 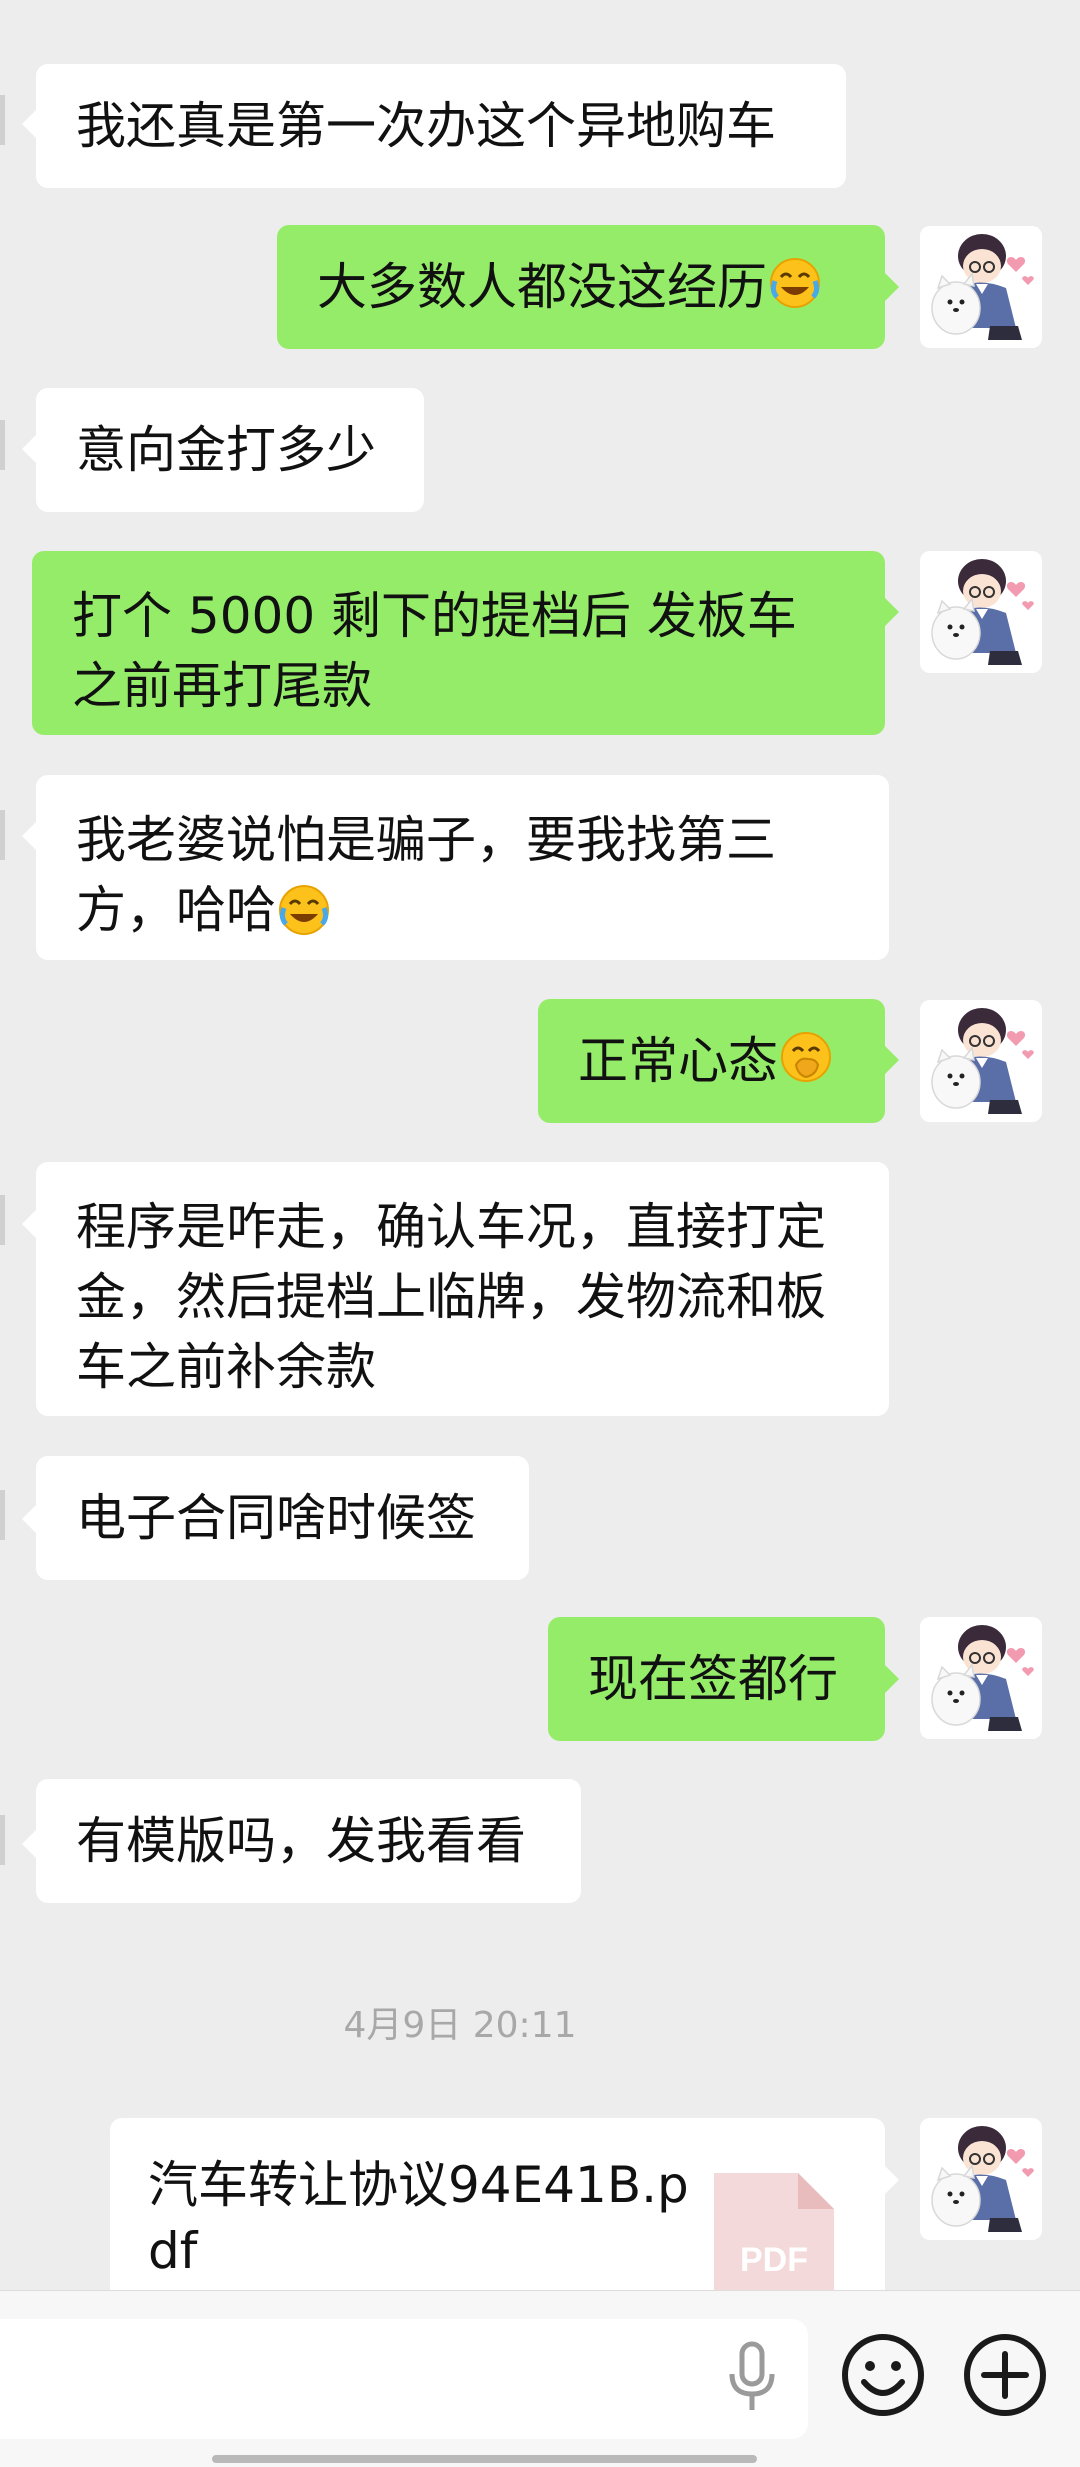 I want to click on microphone-icon, so click(x=752, y=2378).